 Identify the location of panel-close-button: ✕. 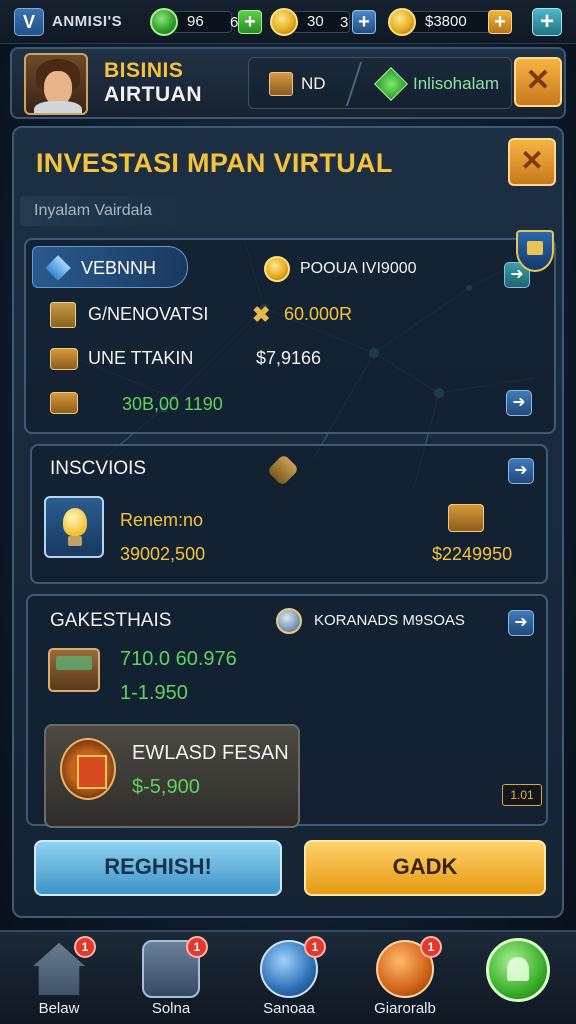
(532, 162).